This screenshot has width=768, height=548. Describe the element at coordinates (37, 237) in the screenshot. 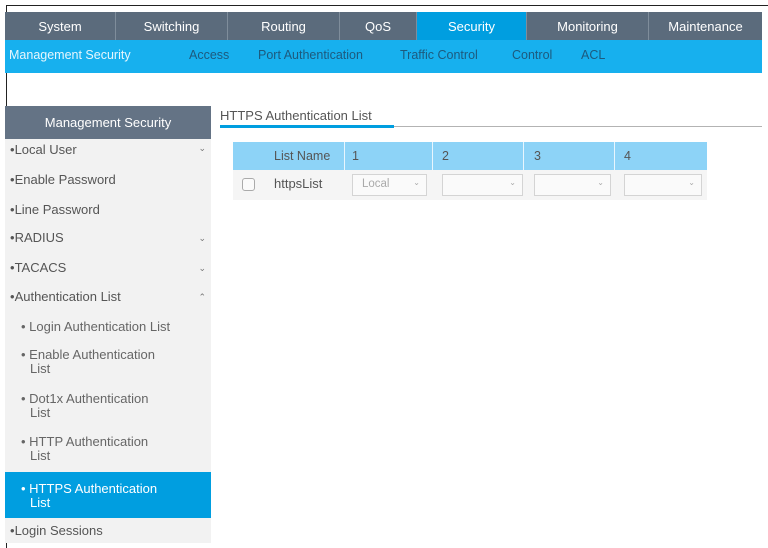

I see `sidebar-item-label: •RADIUS` at that location.